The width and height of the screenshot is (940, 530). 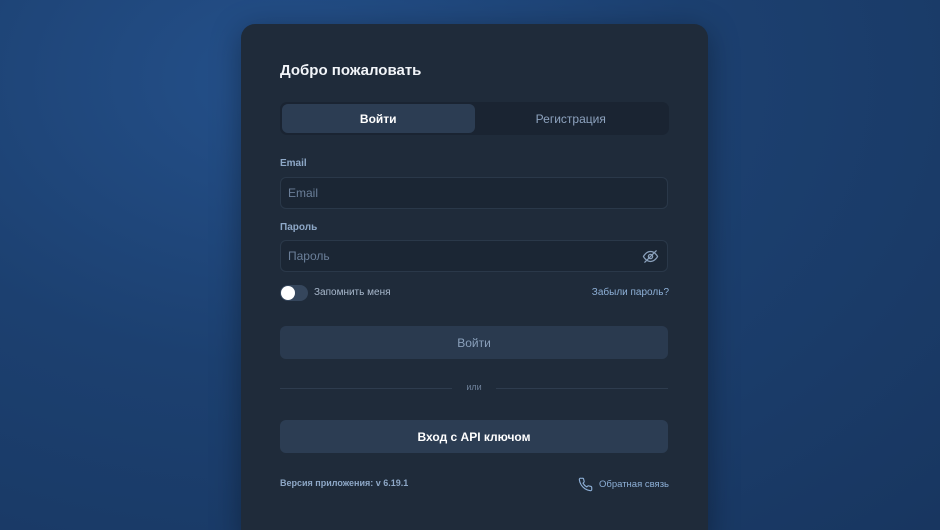 I want to click on feedback-label: Обратная связь, so click(x=634, y=484).